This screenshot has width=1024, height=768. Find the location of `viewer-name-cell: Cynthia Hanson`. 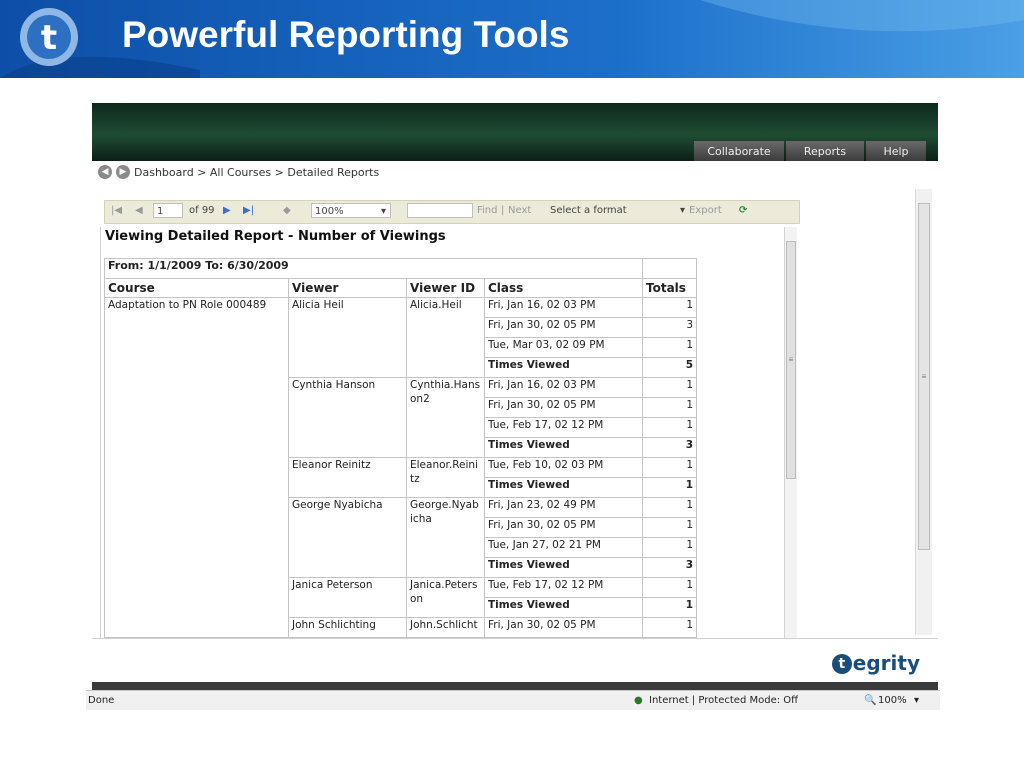

viewer-name-cell: Cynthia Hanson is located at coordinates (347, 417).